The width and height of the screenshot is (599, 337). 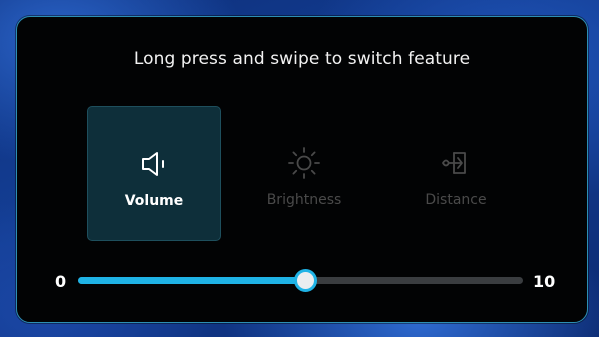 What do you see at coordinates (154, 201) in the screenshot?
I see `feature-label-volume: Volume` at bounding box center [154, 201].